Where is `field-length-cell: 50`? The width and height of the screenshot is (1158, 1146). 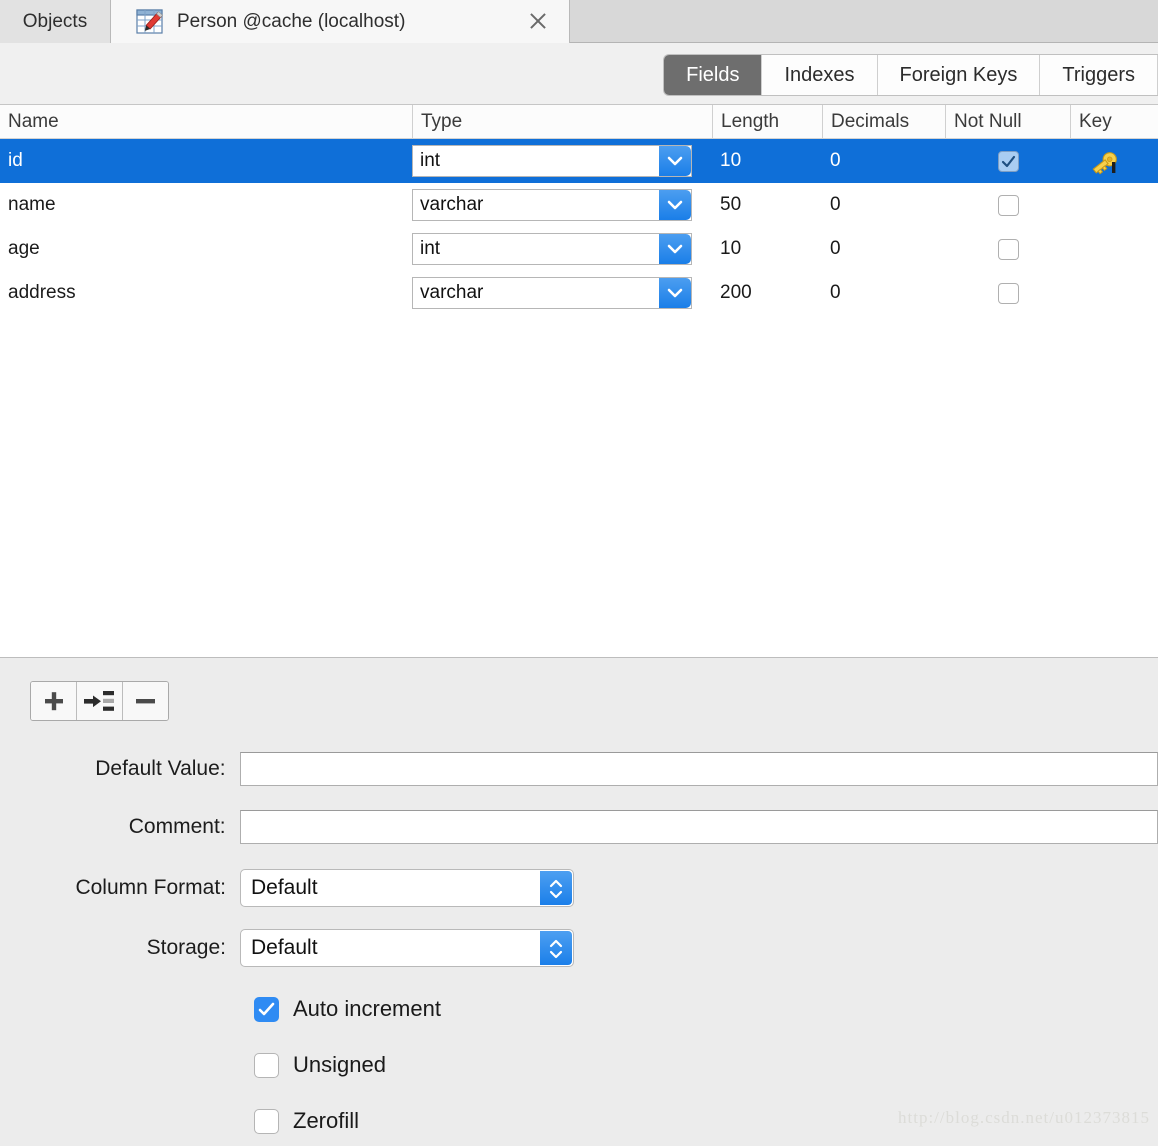
field-length-cell: 50 is located at coordinates (767, 205).